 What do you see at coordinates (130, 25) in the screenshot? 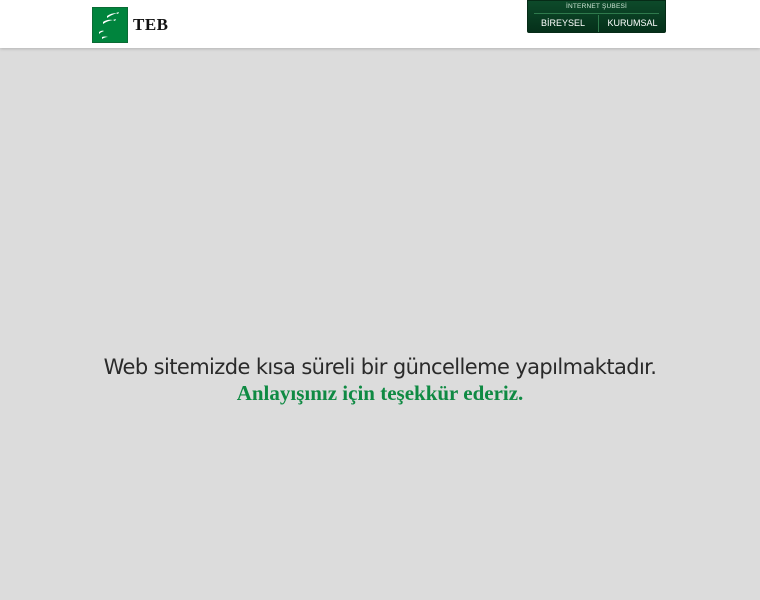
I see `teb-logo-link: TEB` at bounding box center [130, 25].